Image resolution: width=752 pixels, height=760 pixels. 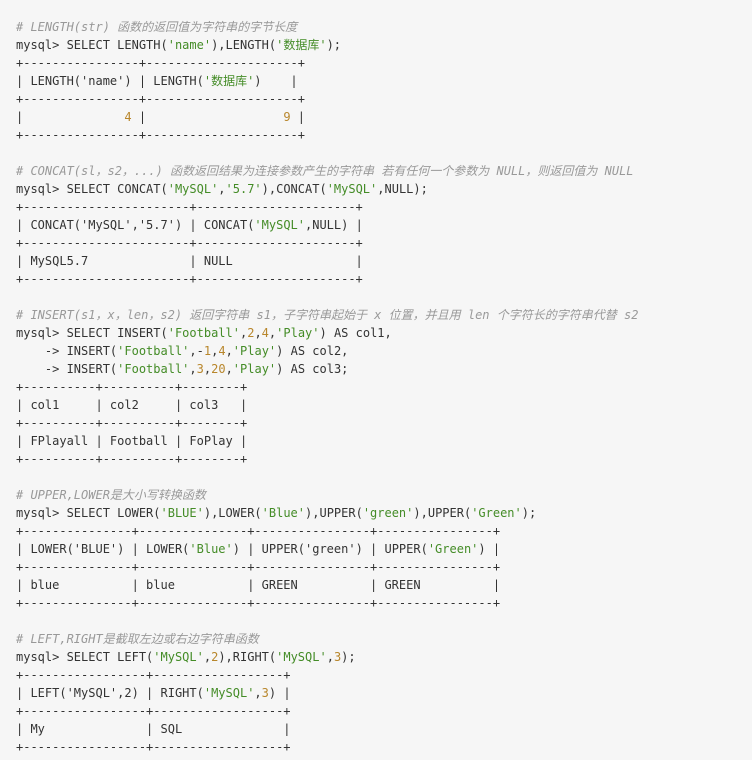 I want to click on string-literal: 'green', so click(x=388, y=513).